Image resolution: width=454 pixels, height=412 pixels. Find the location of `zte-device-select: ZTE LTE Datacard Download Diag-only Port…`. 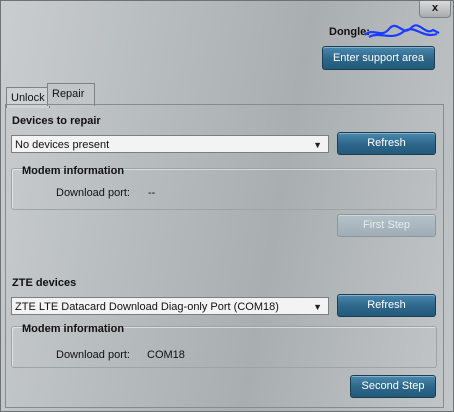

zte-device-select: ZTE LTE Datacard Download Diag-only Port… is located at coordinates (170, 306).